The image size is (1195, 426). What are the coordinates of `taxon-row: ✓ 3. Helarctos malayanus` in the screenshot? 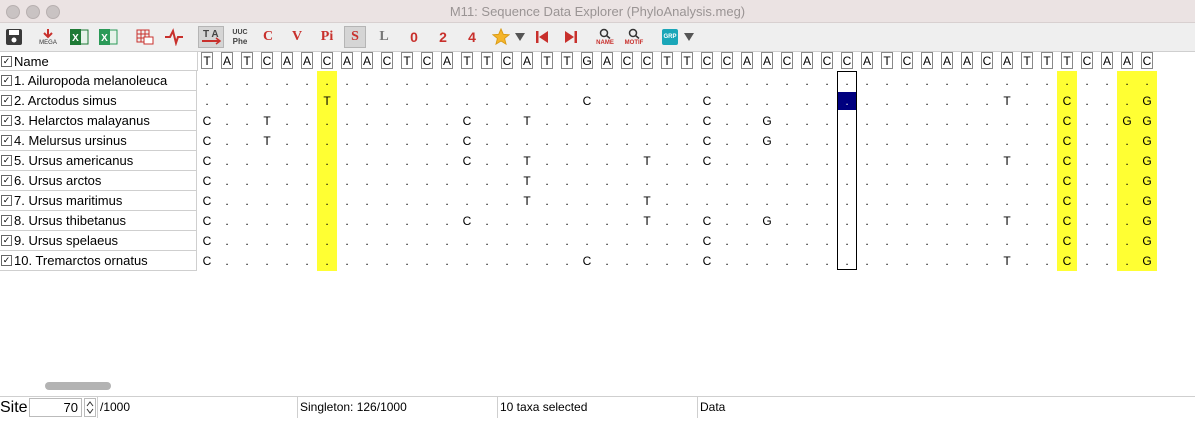 It's located at (98, 121).